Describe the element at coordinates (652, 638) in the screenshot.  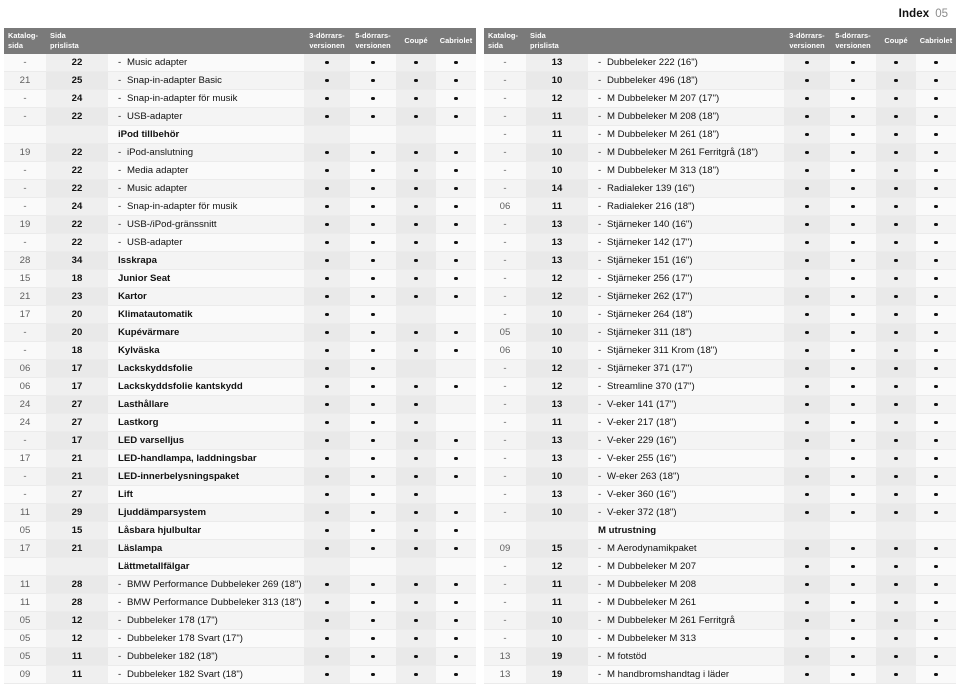
I see `item-label: M Dubbeleker M 313` at that location.